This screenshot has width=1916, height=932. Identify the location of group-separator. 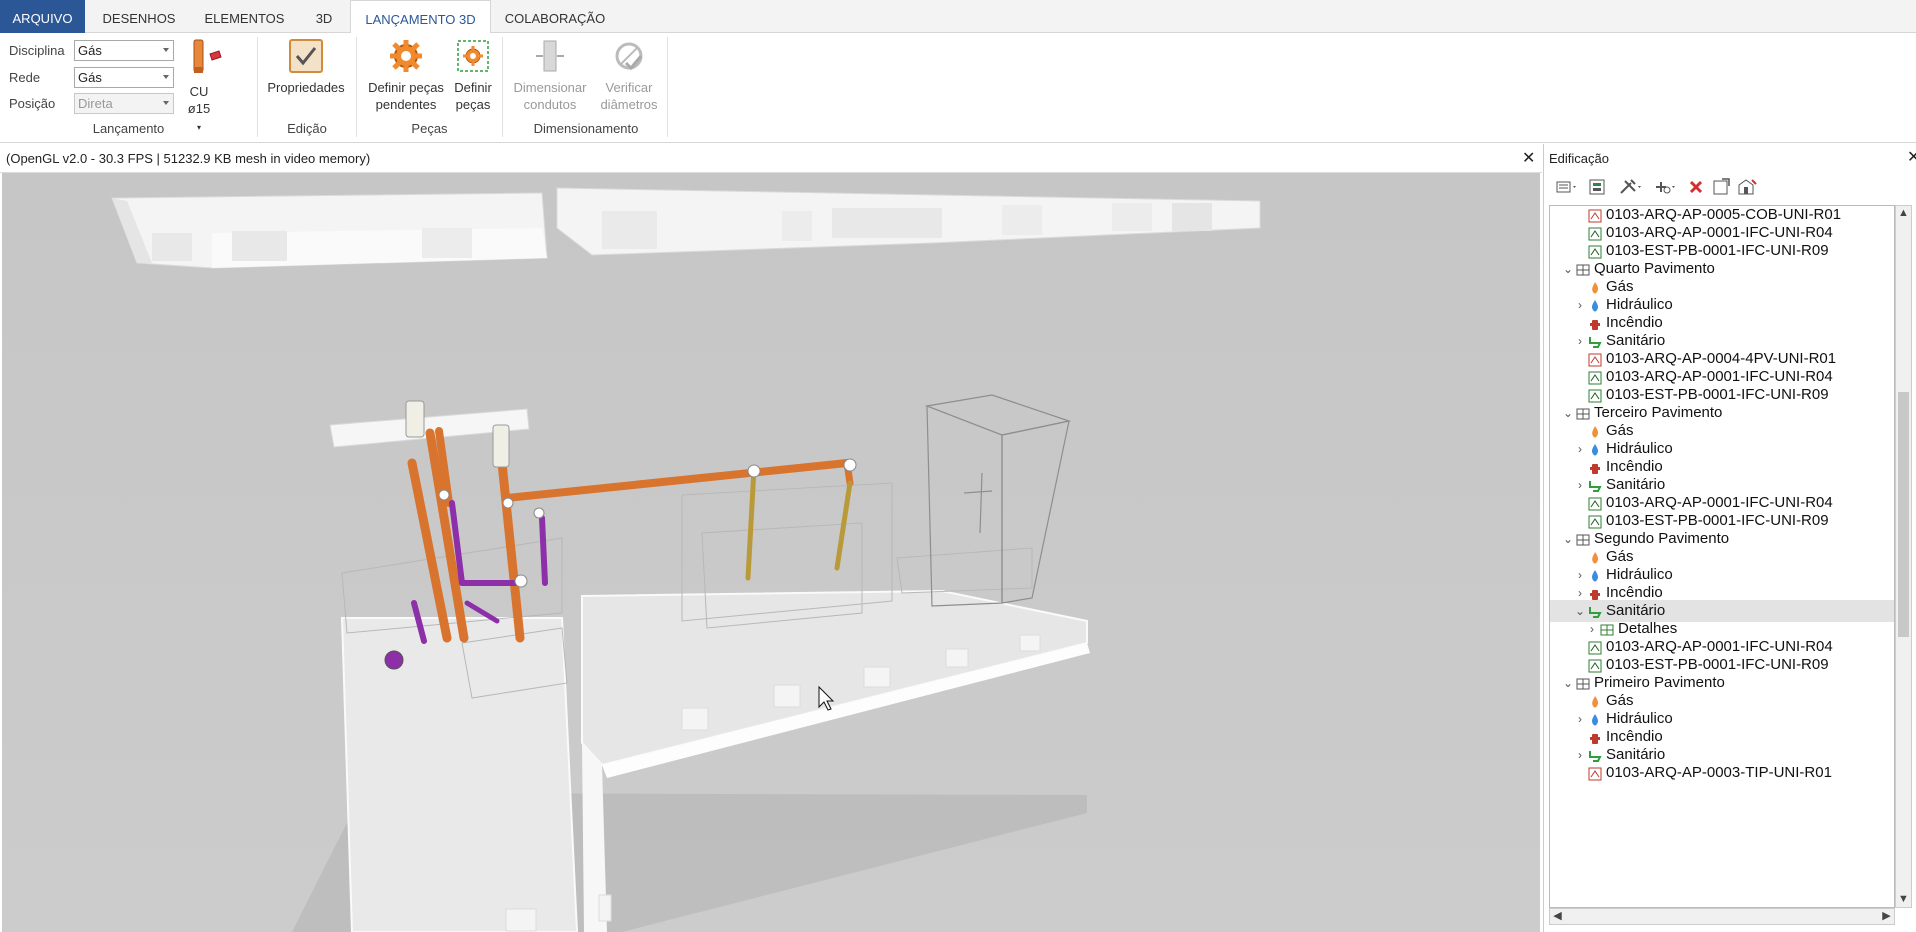
(667, 87).